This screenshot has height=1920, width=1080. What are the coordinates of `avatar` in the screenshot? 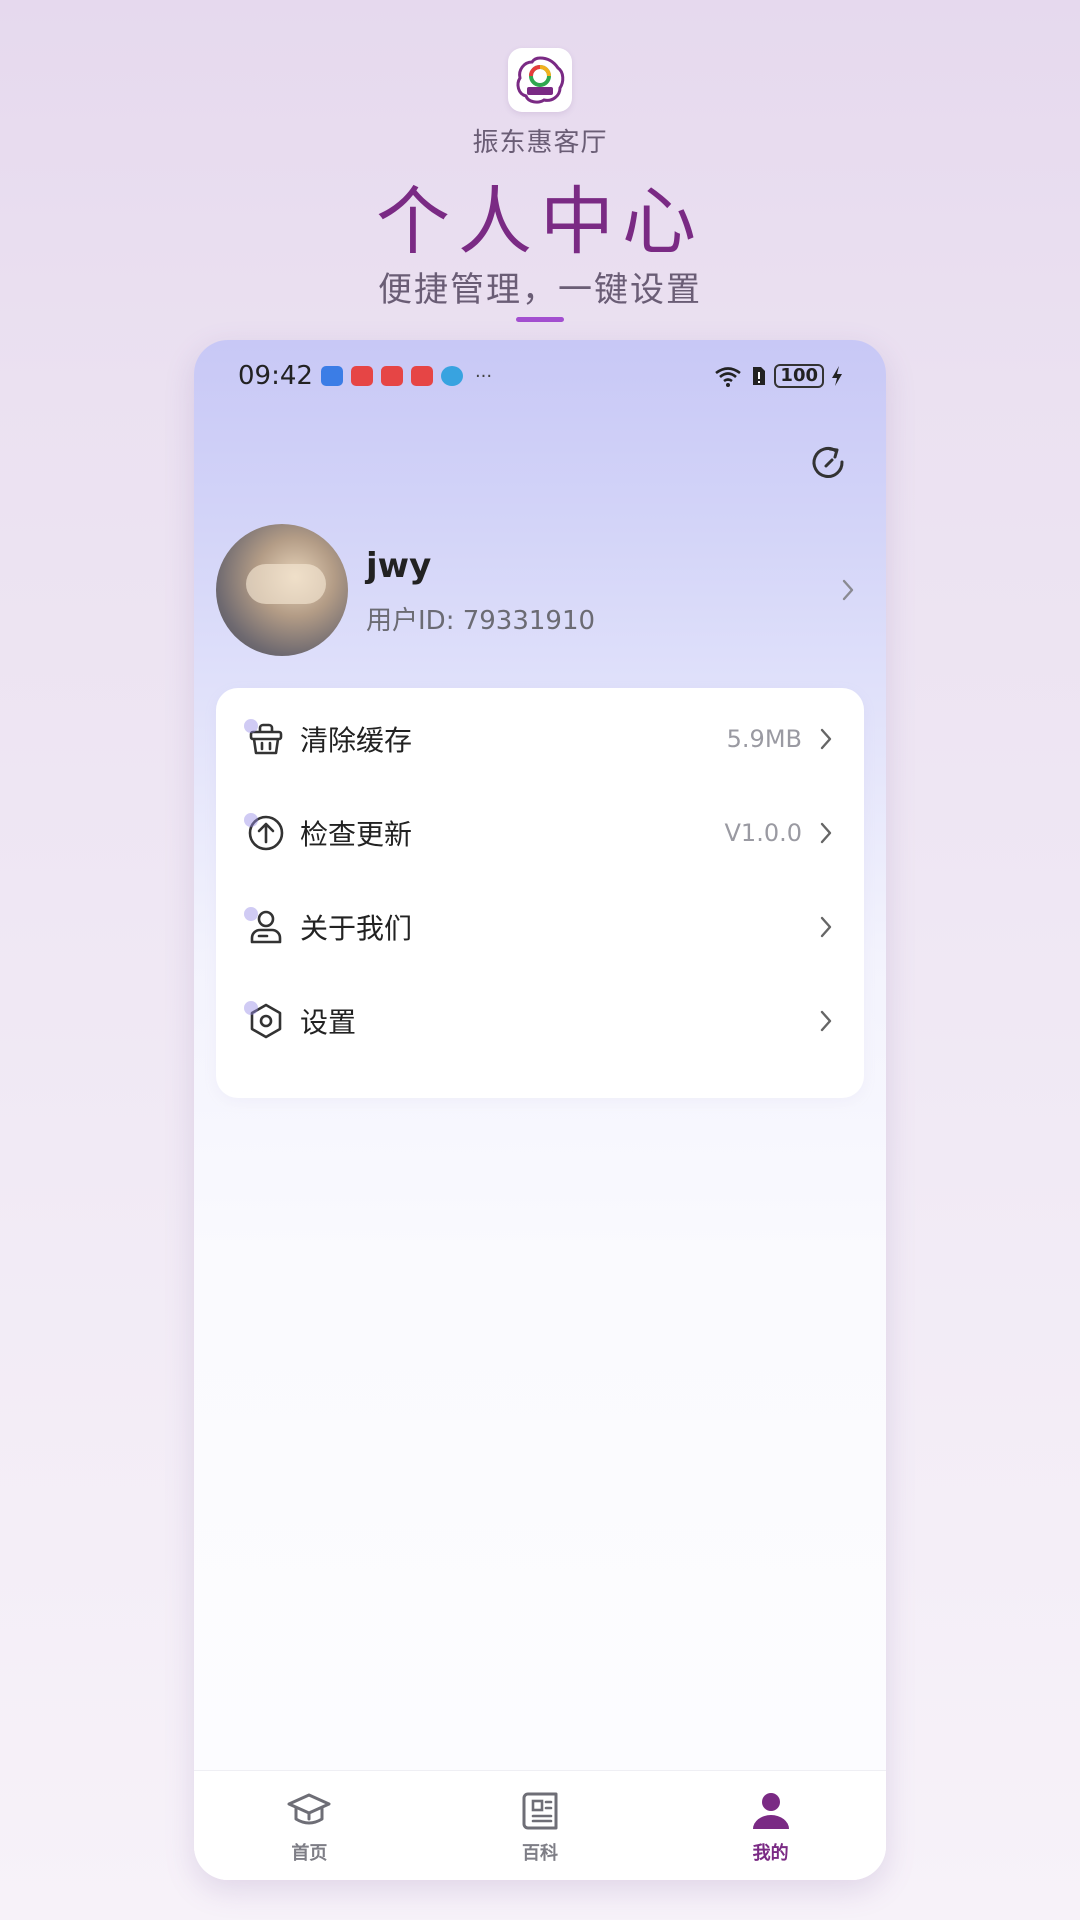 It's located at (282, 590).